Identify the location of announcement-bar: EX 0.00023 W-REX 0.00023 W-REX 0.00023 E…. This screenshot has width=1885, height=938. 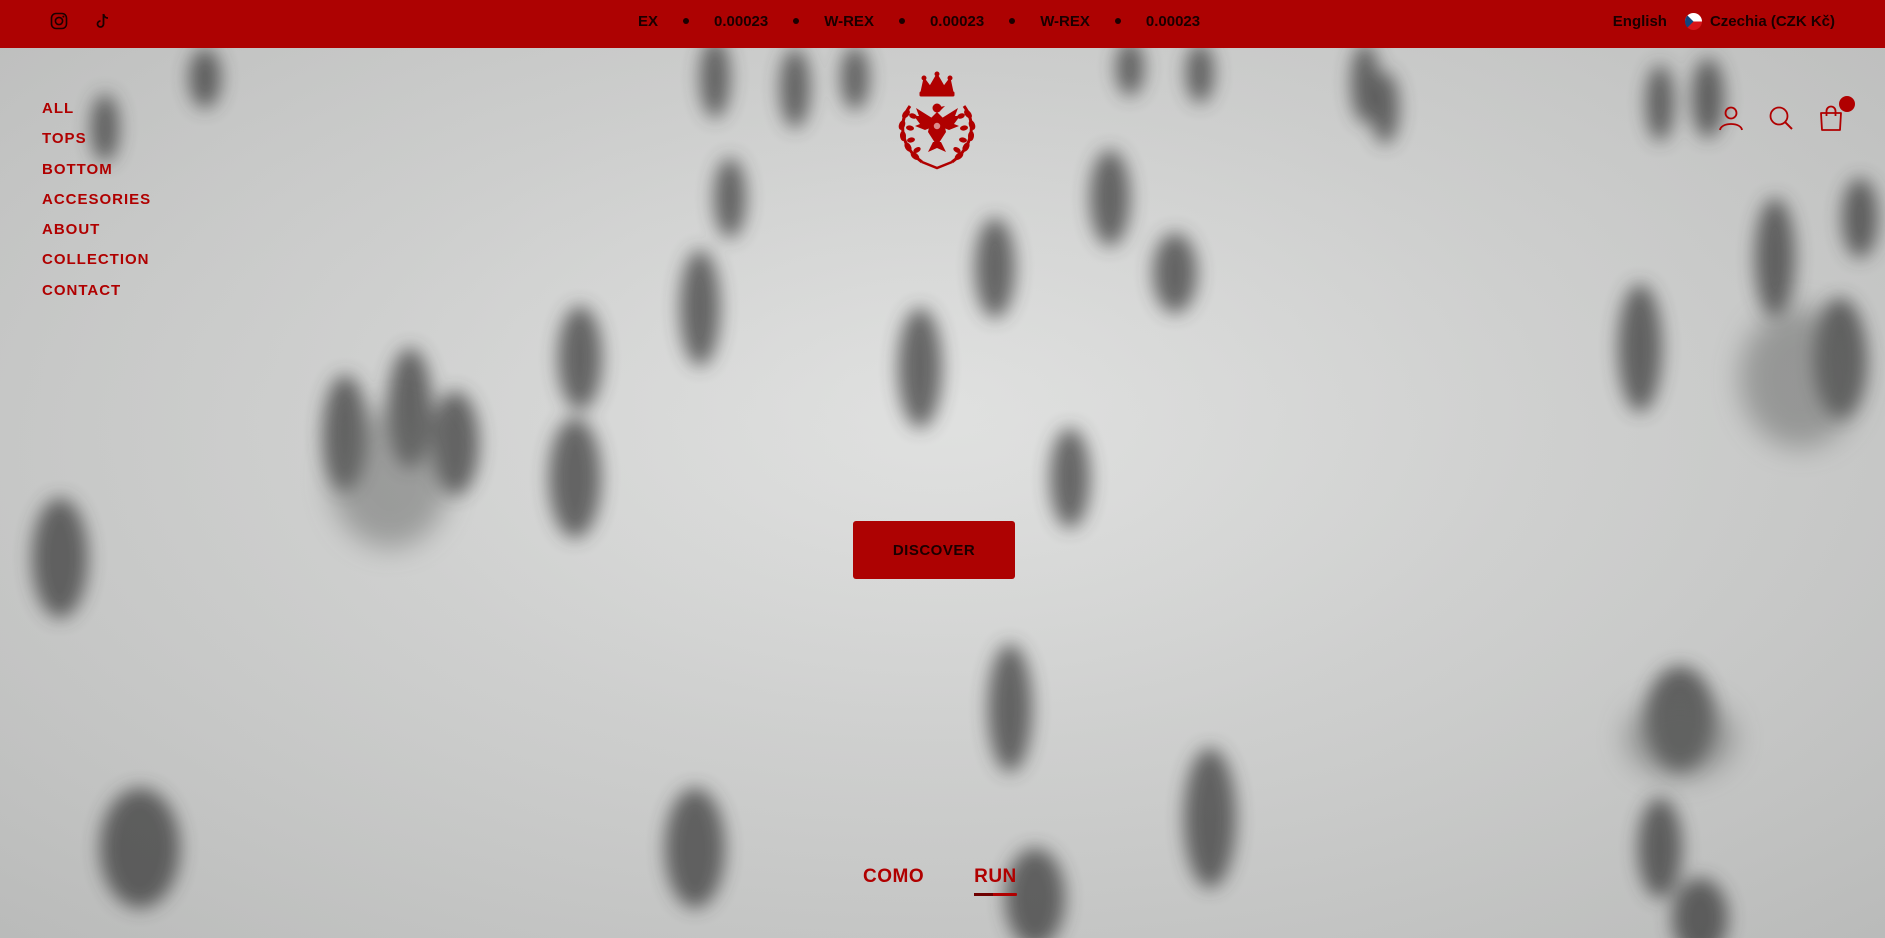
(942, 24).